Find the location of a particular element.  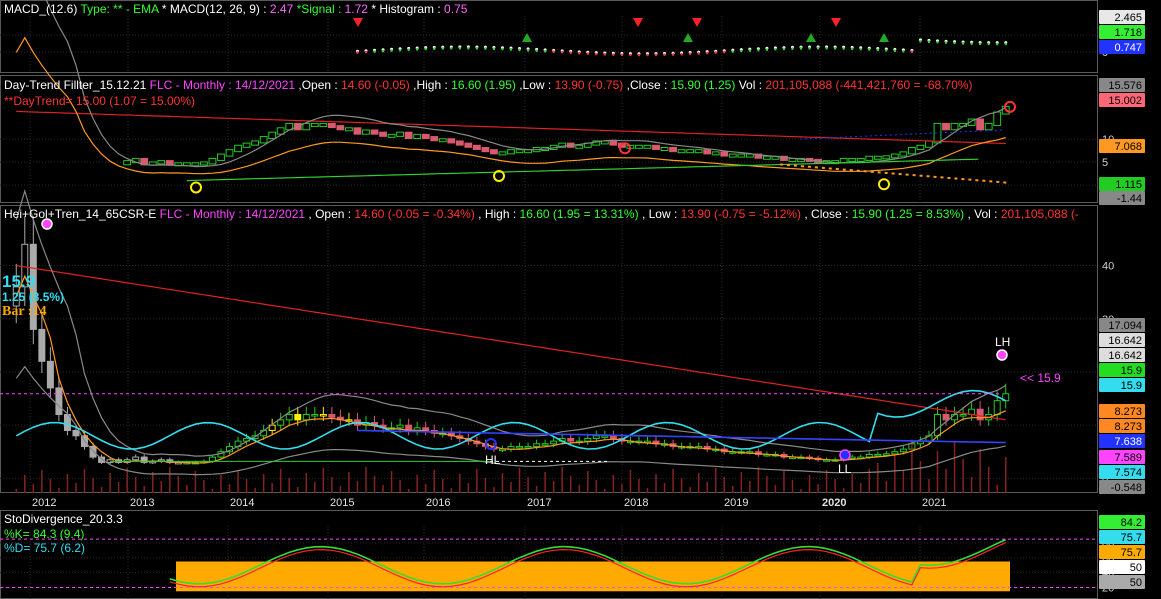

daytrend-value: **DayTrend= 15.00 (1.07 = 15.00%) is located at coordinates (100, 101).